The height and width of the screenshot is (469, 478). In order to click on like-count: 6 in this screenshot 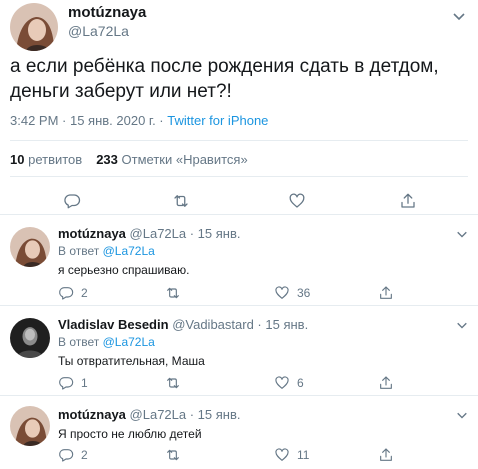, I will do `click(300, 383)`.